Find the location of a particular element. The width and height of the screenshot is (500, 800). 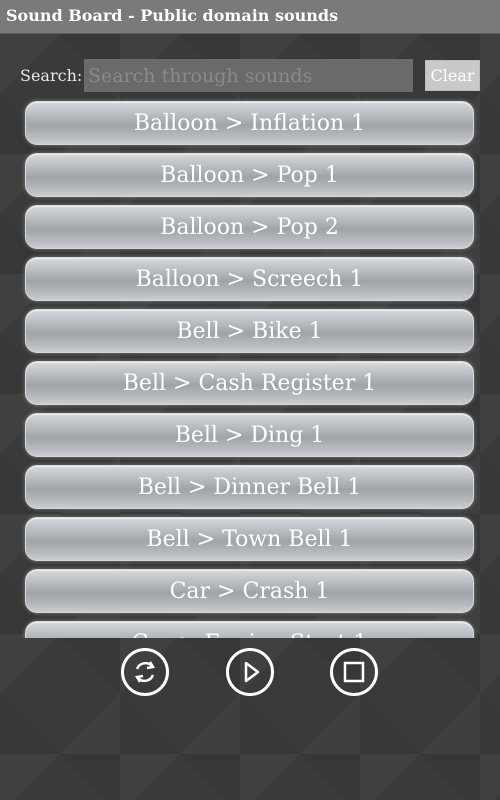

sound-button: Balloon > Screech 1 is located at coordinates (249, 279).